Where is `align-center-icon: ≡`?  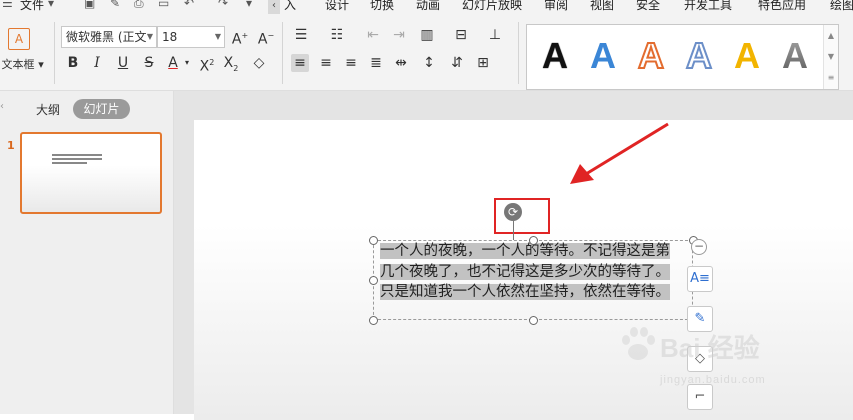 align-center-icon: ≡ is located at coordinates (326, 63).